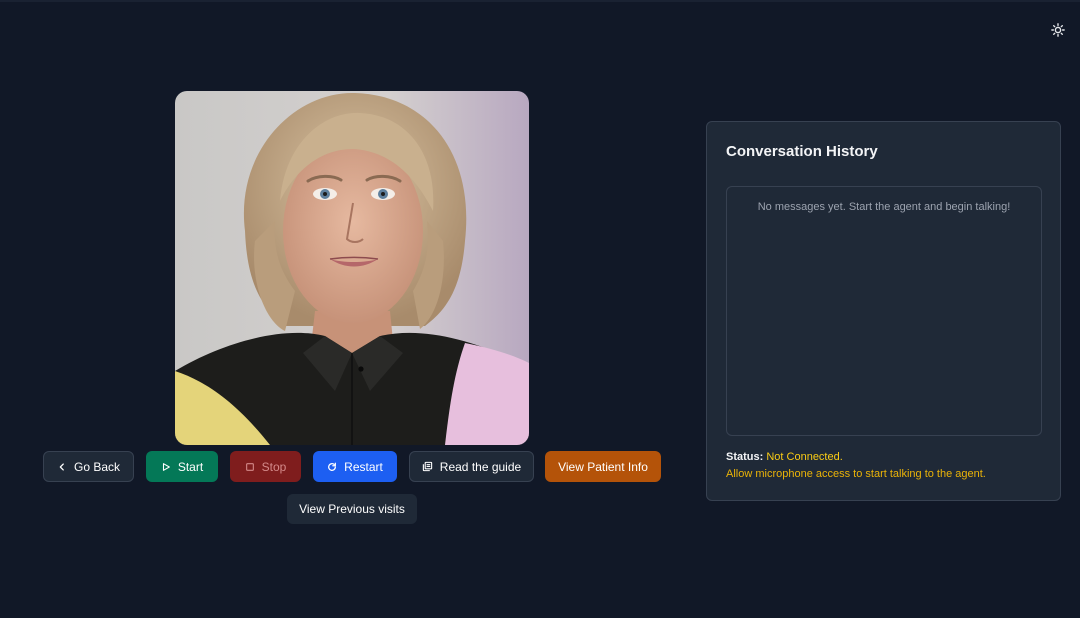  Describe the element at coordinates (249, 466) in the screenshot. I see `square-icon` at that location.